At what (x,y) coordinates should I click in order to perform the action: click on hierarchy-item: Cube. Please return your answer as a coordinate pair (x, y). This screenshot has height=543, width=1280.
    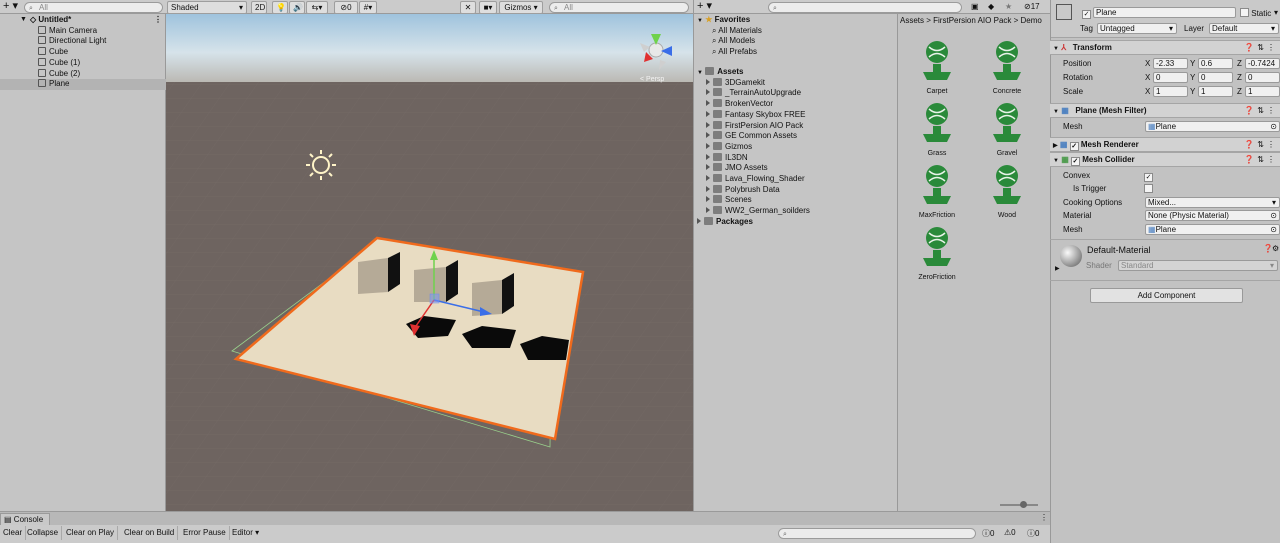
    Looking at the image, I should click on (83, 52).